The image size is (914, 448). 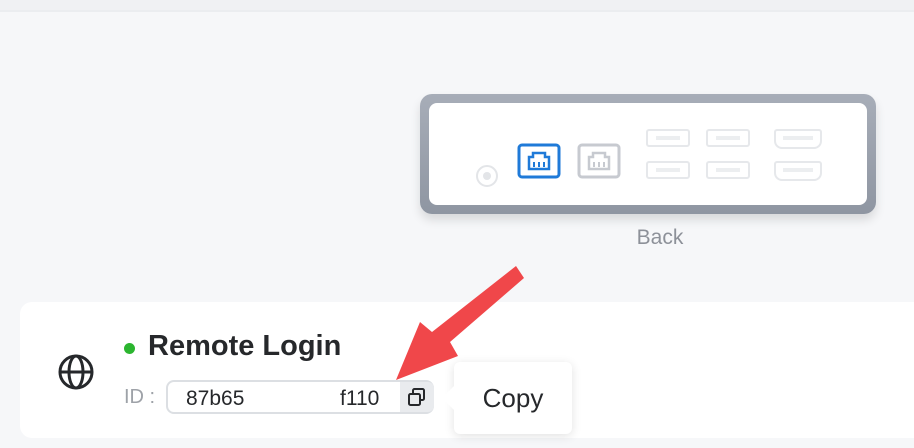 I want to click on device-id-suffix: f110, so click(x=360, y=398).